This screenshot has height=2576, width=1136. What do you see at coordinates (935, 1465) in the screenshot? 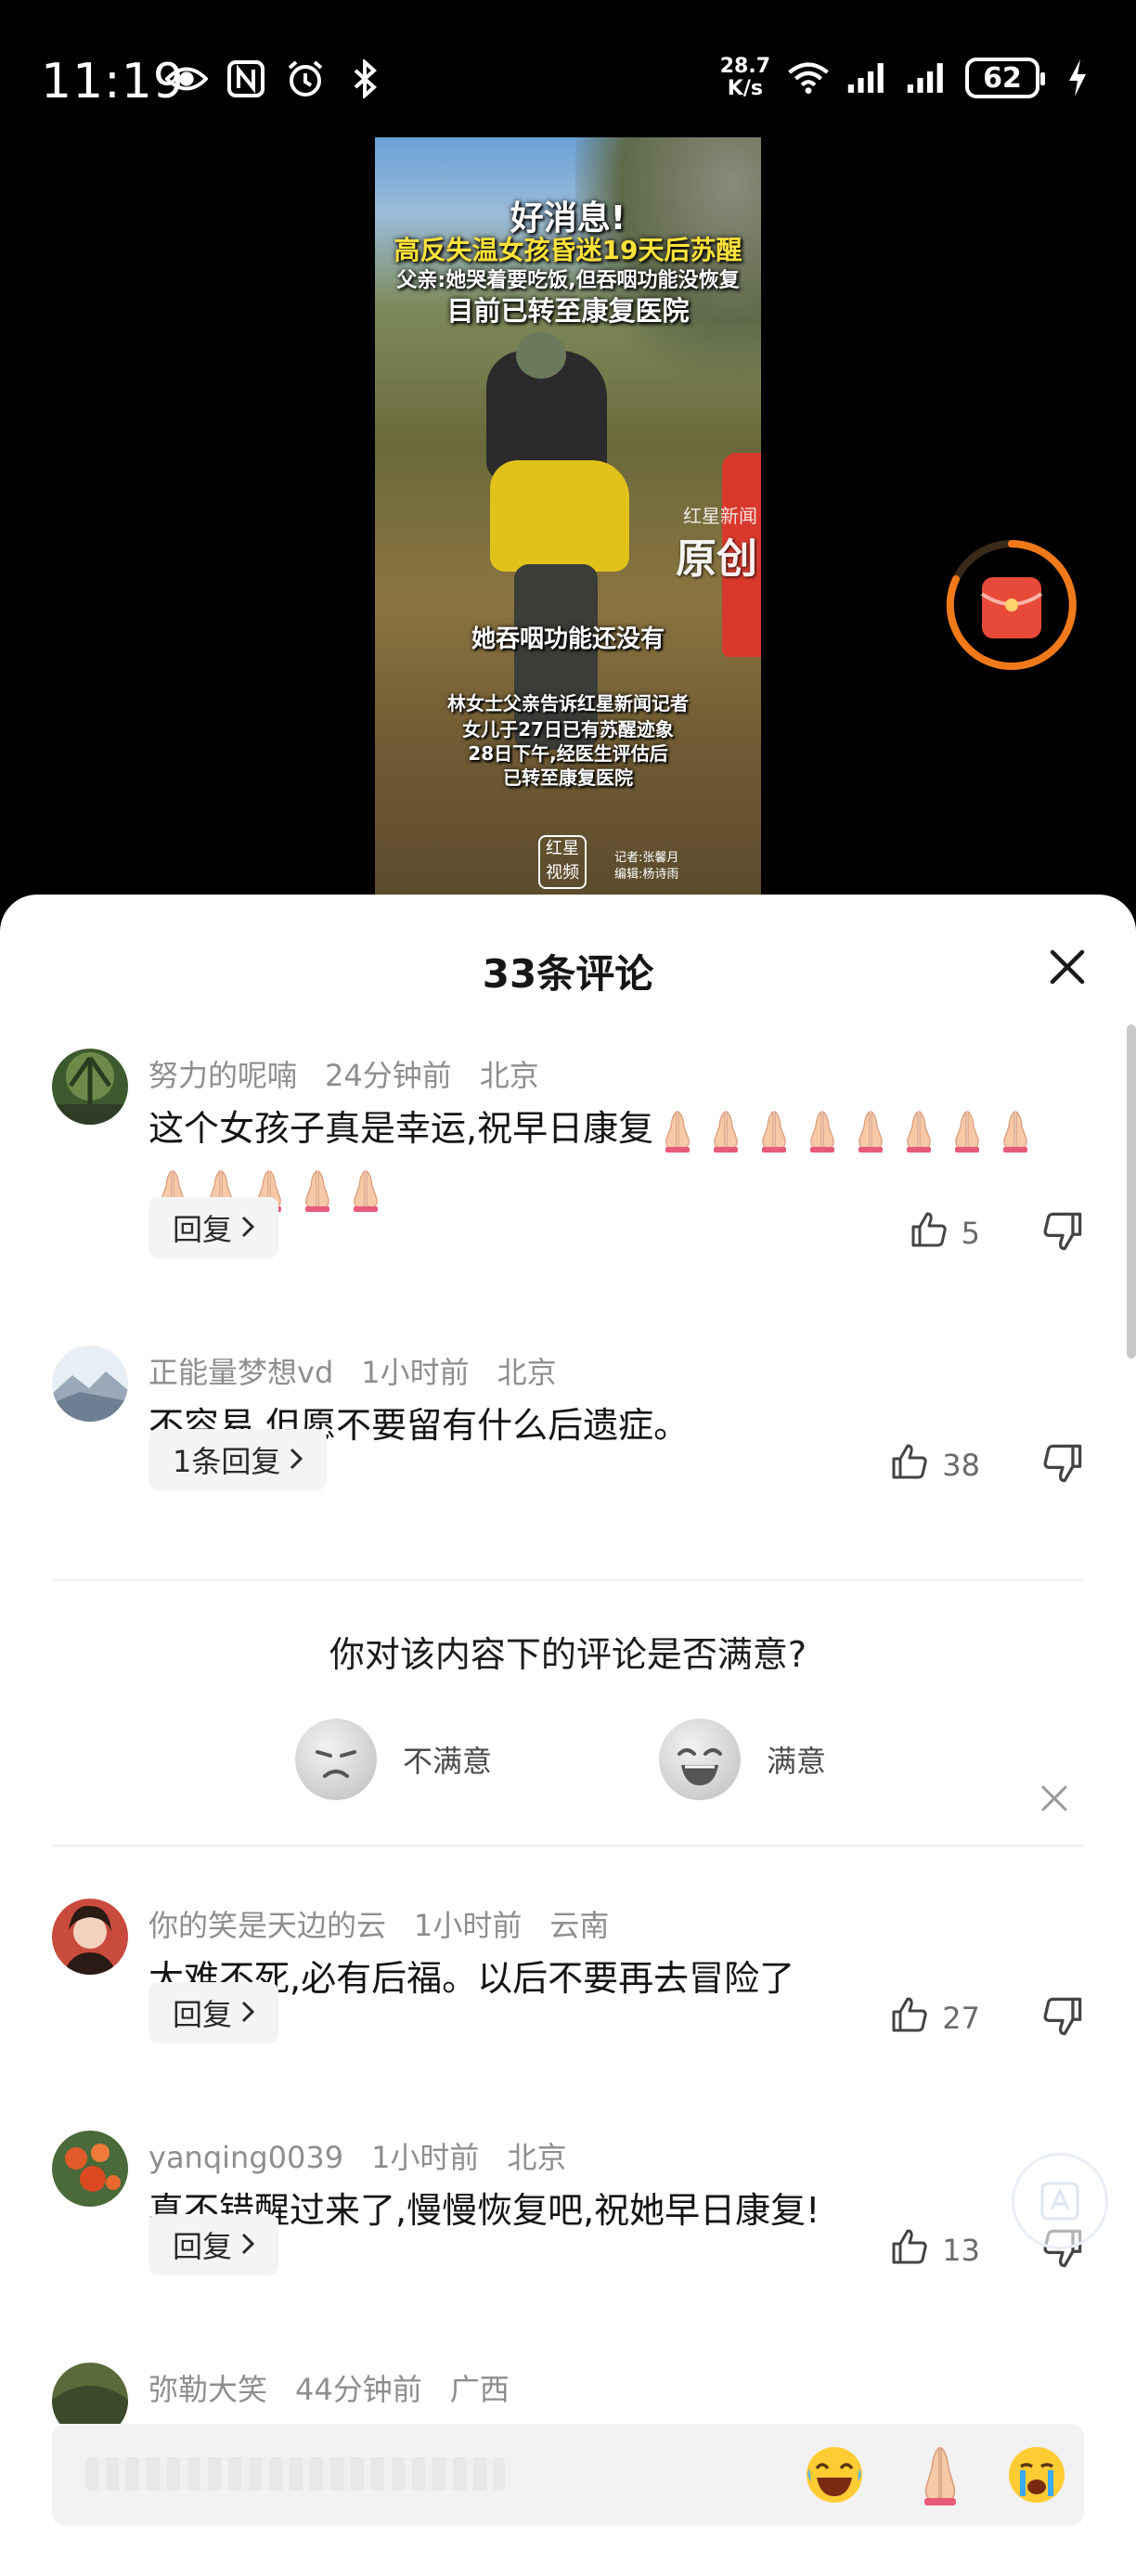
I see `like-button: 38` at bounding box center [935, 1465].